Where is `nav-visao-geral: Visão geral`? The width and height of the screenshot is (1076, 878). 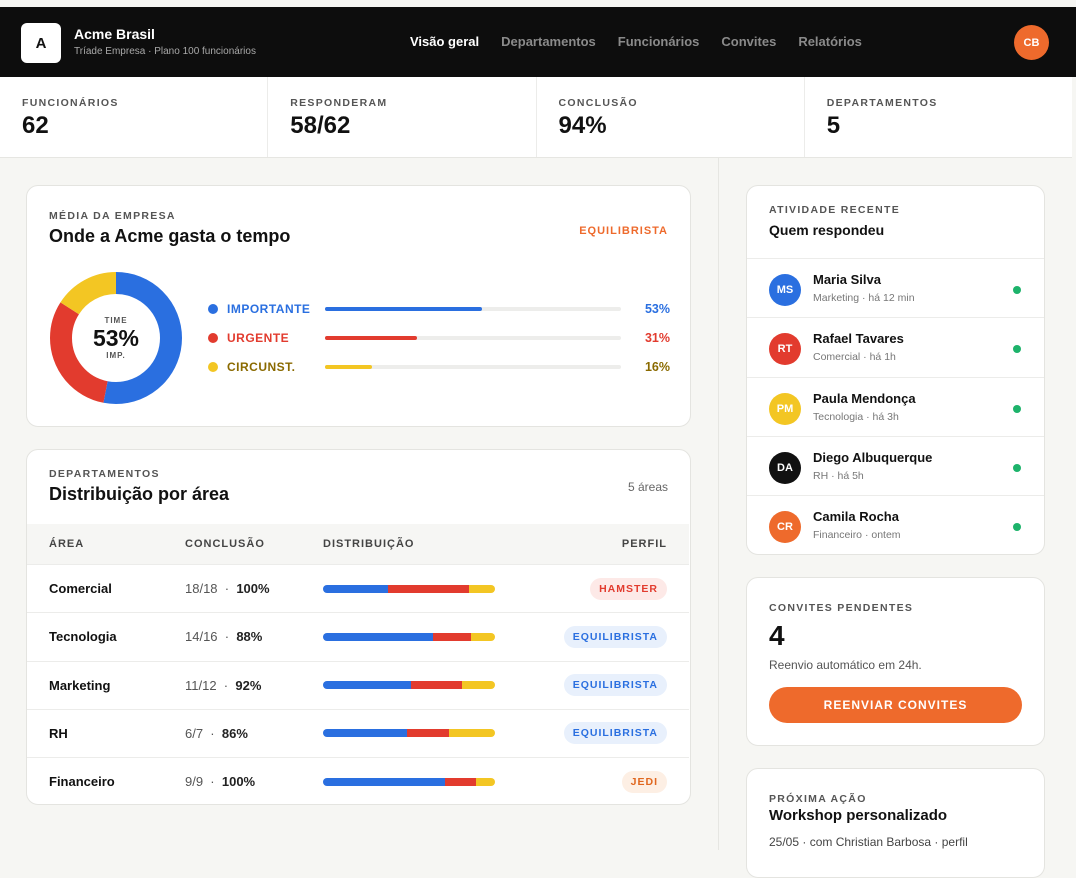 nav-visao-geral: Visão geral is located at coordinates (444, 41).